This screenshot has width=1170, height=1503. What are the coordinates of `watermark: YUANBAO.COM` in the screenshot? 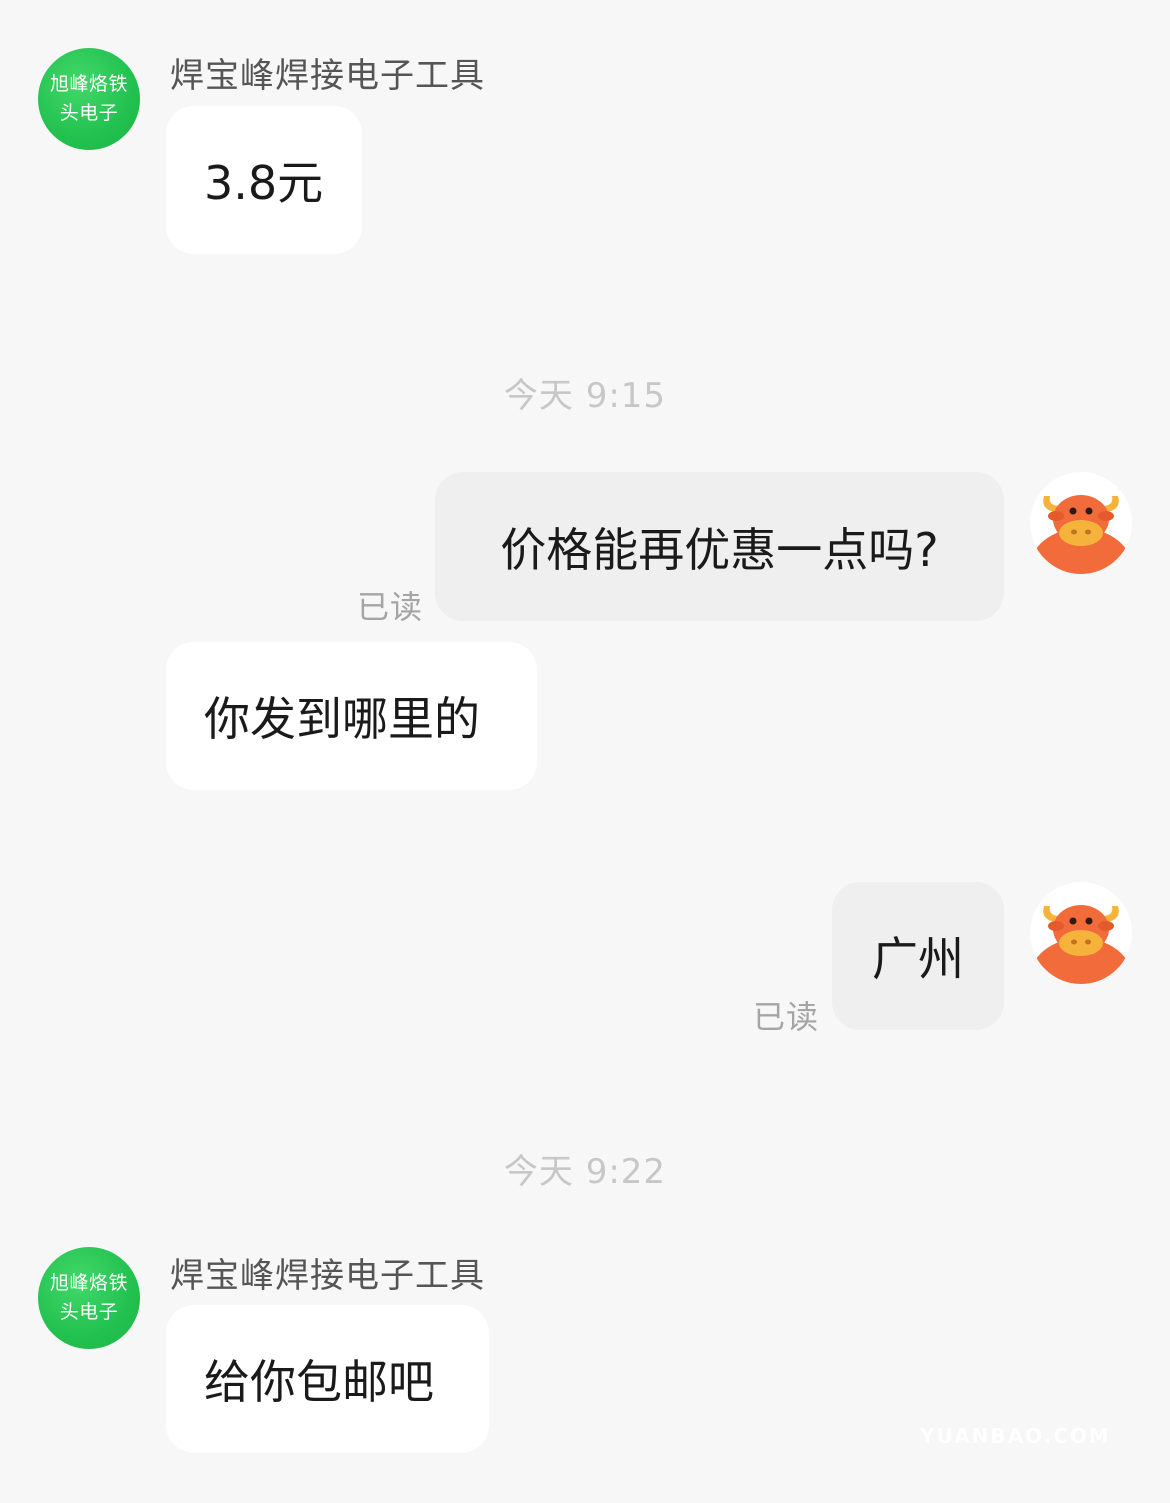 It's located at (1015, 1436).